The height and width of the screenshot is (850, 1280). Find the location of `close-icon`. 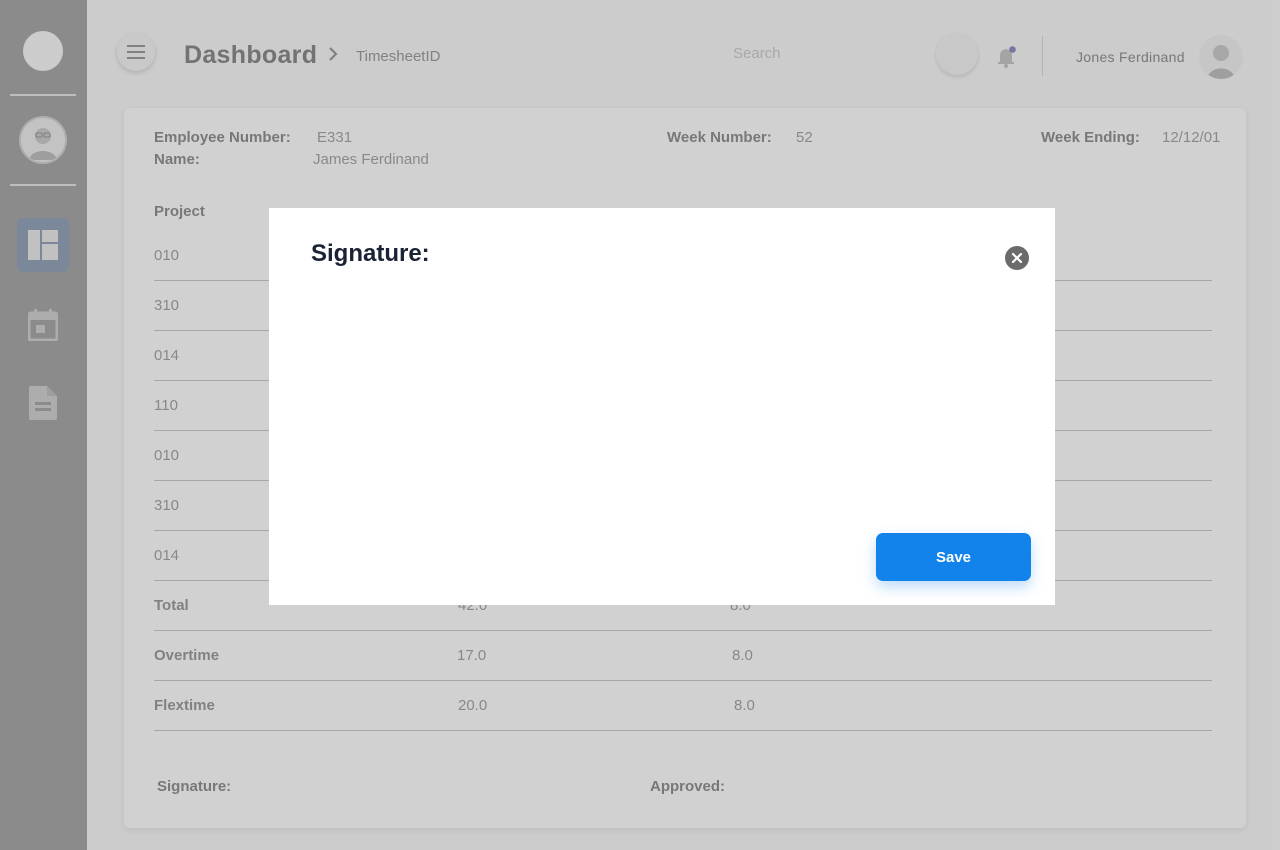

close-icon is located at coordinates (1017, 258).